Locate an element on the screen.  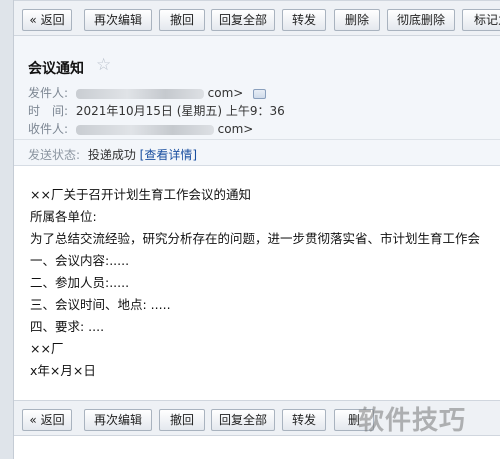
sender-label: 发件人: is located at coordinates (48, 93).